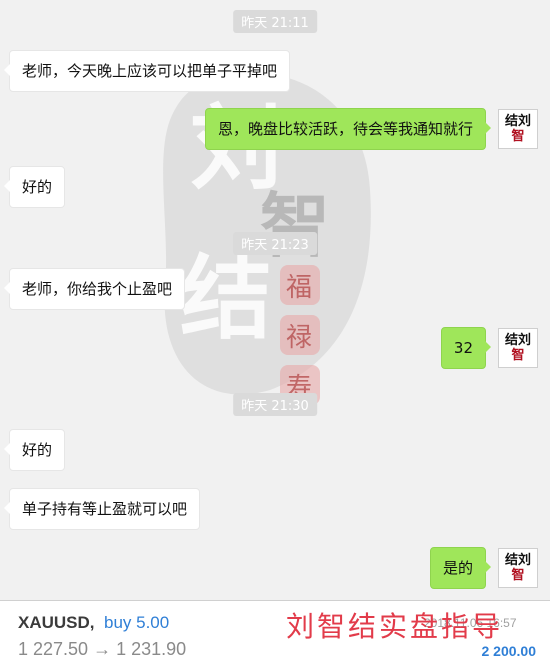  Describe the element at coordinates (466, 348) in the screenshot. I see `message-bubble-sent: 32` at that location.